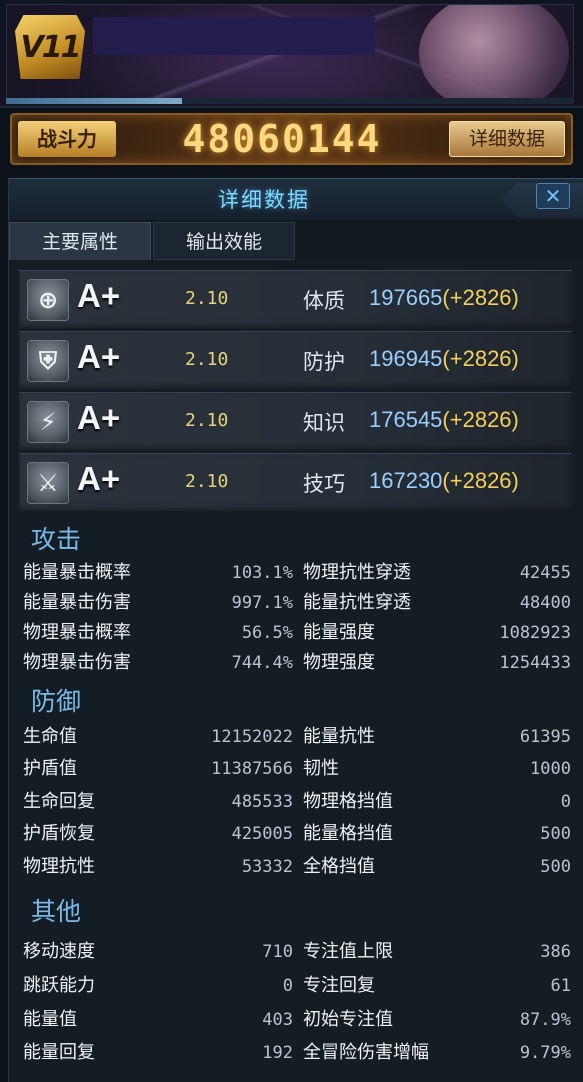 This screenshot has height=1082, width=583. Describe the element at coordinates (348, 801) in the screenshot. I see `stat-label: 物理格挡值` at that location.